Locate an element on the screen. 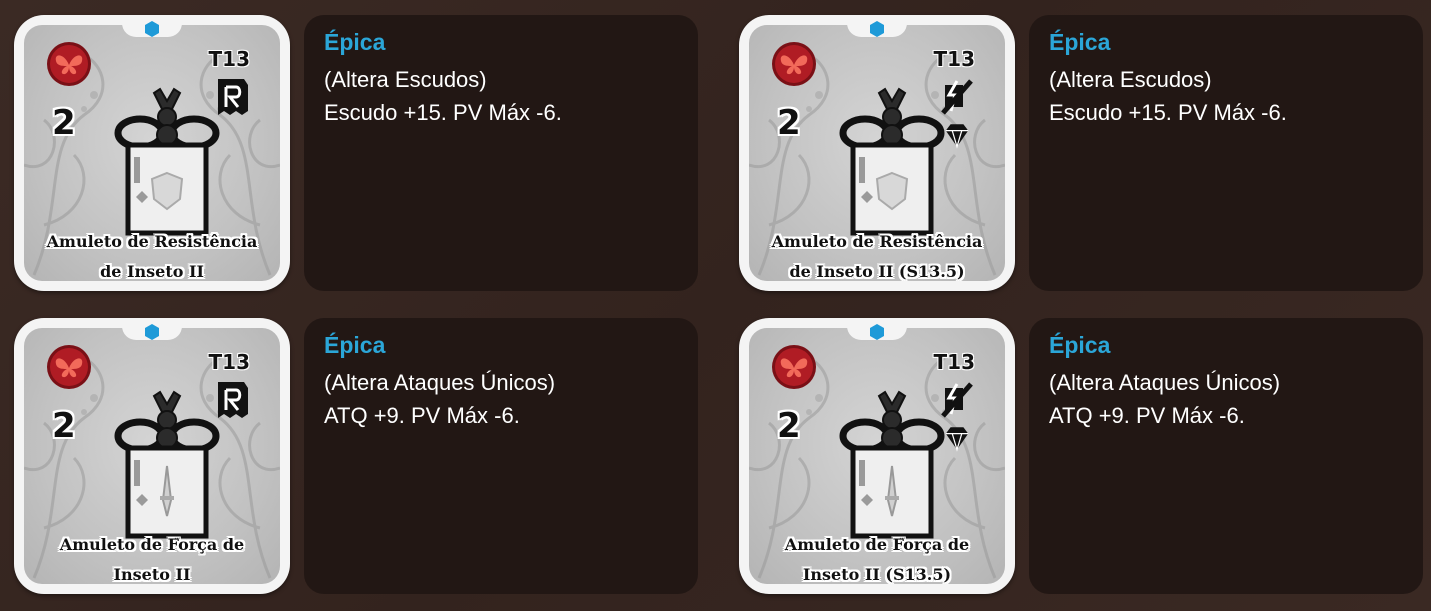 The image size is (1431, 611). card-name: Amuleto de Força de Inseto II is located at coordinates (152, 557).